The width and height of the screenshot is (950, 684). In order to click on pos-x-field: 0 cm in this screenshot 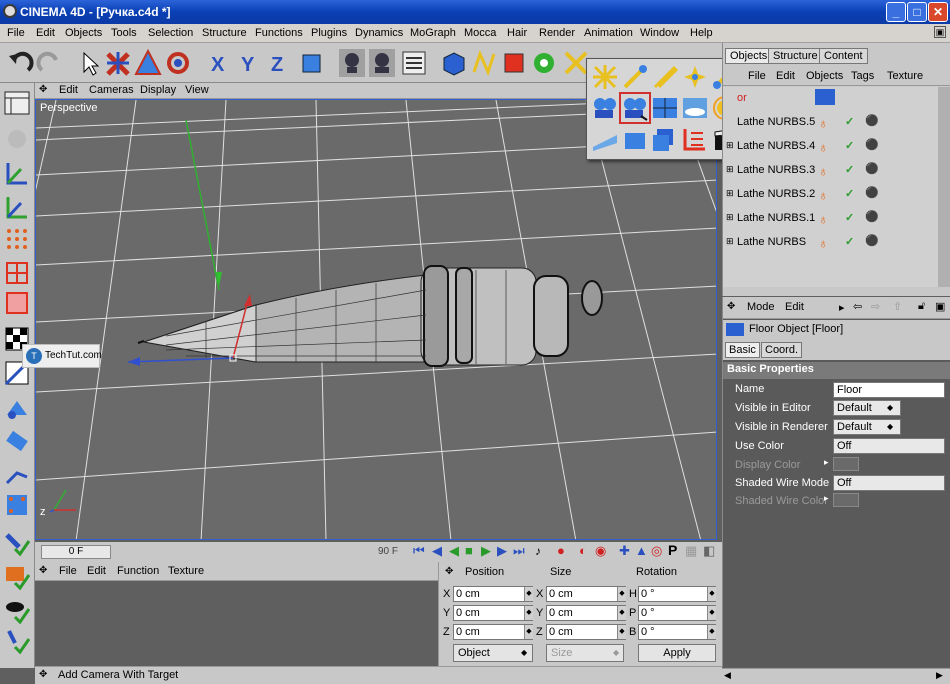, I will do `click(493, 594)`.